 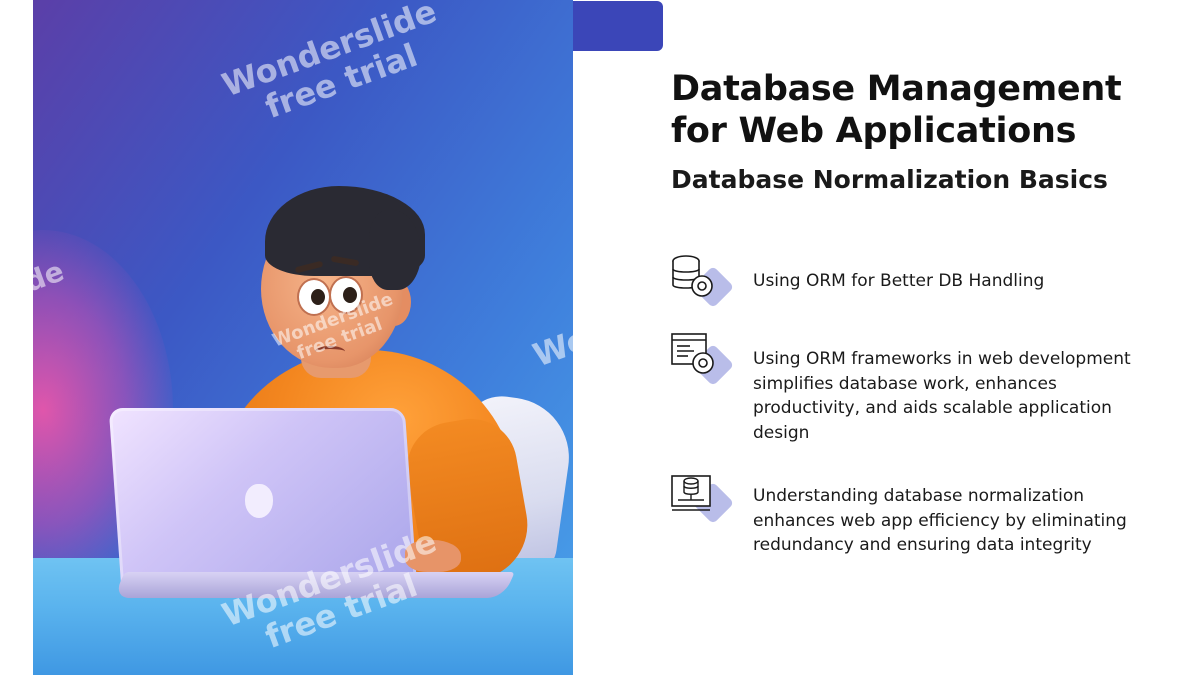 I want to click on bullet-text: Using ORM for Better DB Handling, so click(x=899, y=281).